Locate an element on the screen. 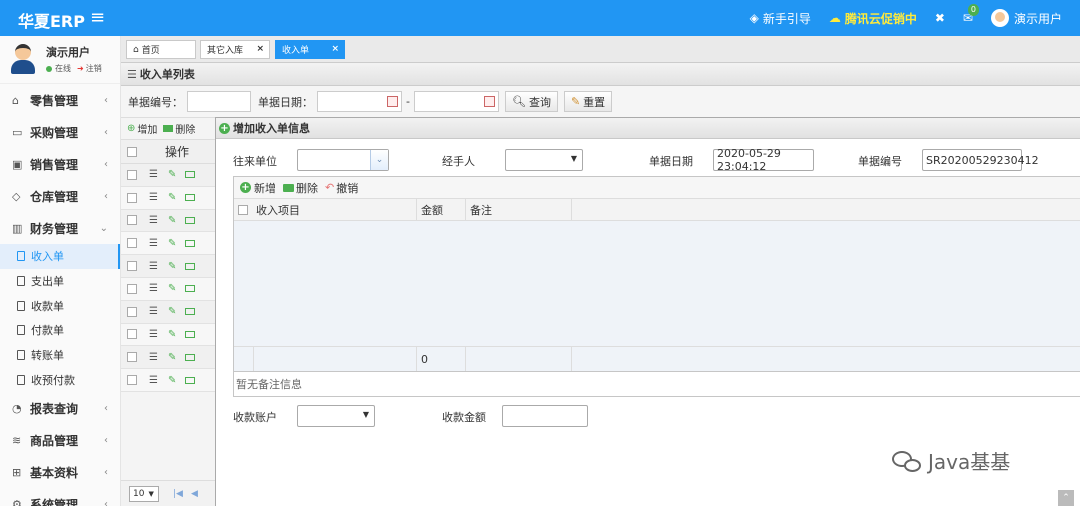 The image size is (1080, 506). logout-link: 注销 is located at coordinates (94, 68).